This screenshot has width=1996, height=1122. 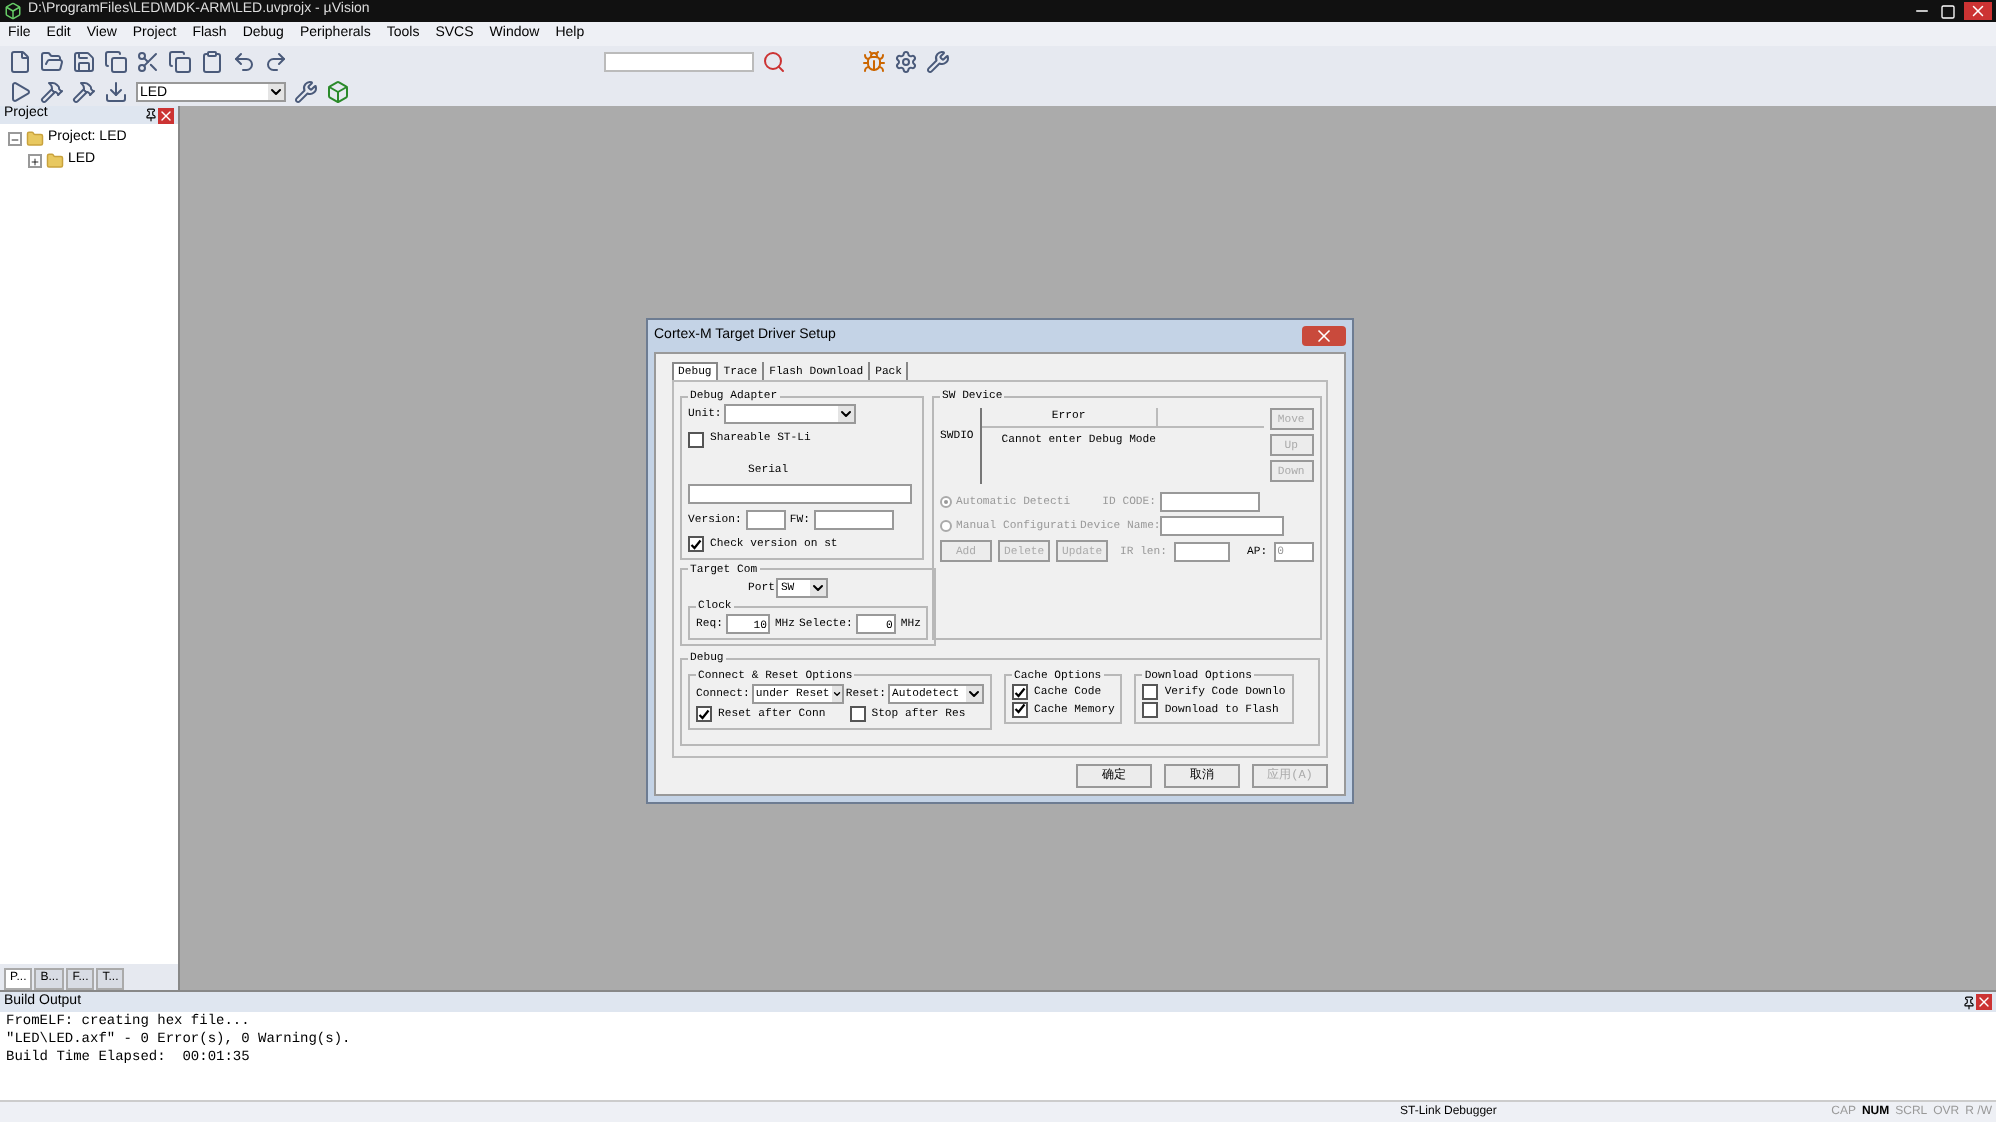 I want to click on cut-icon, so click(x=148, y=62).